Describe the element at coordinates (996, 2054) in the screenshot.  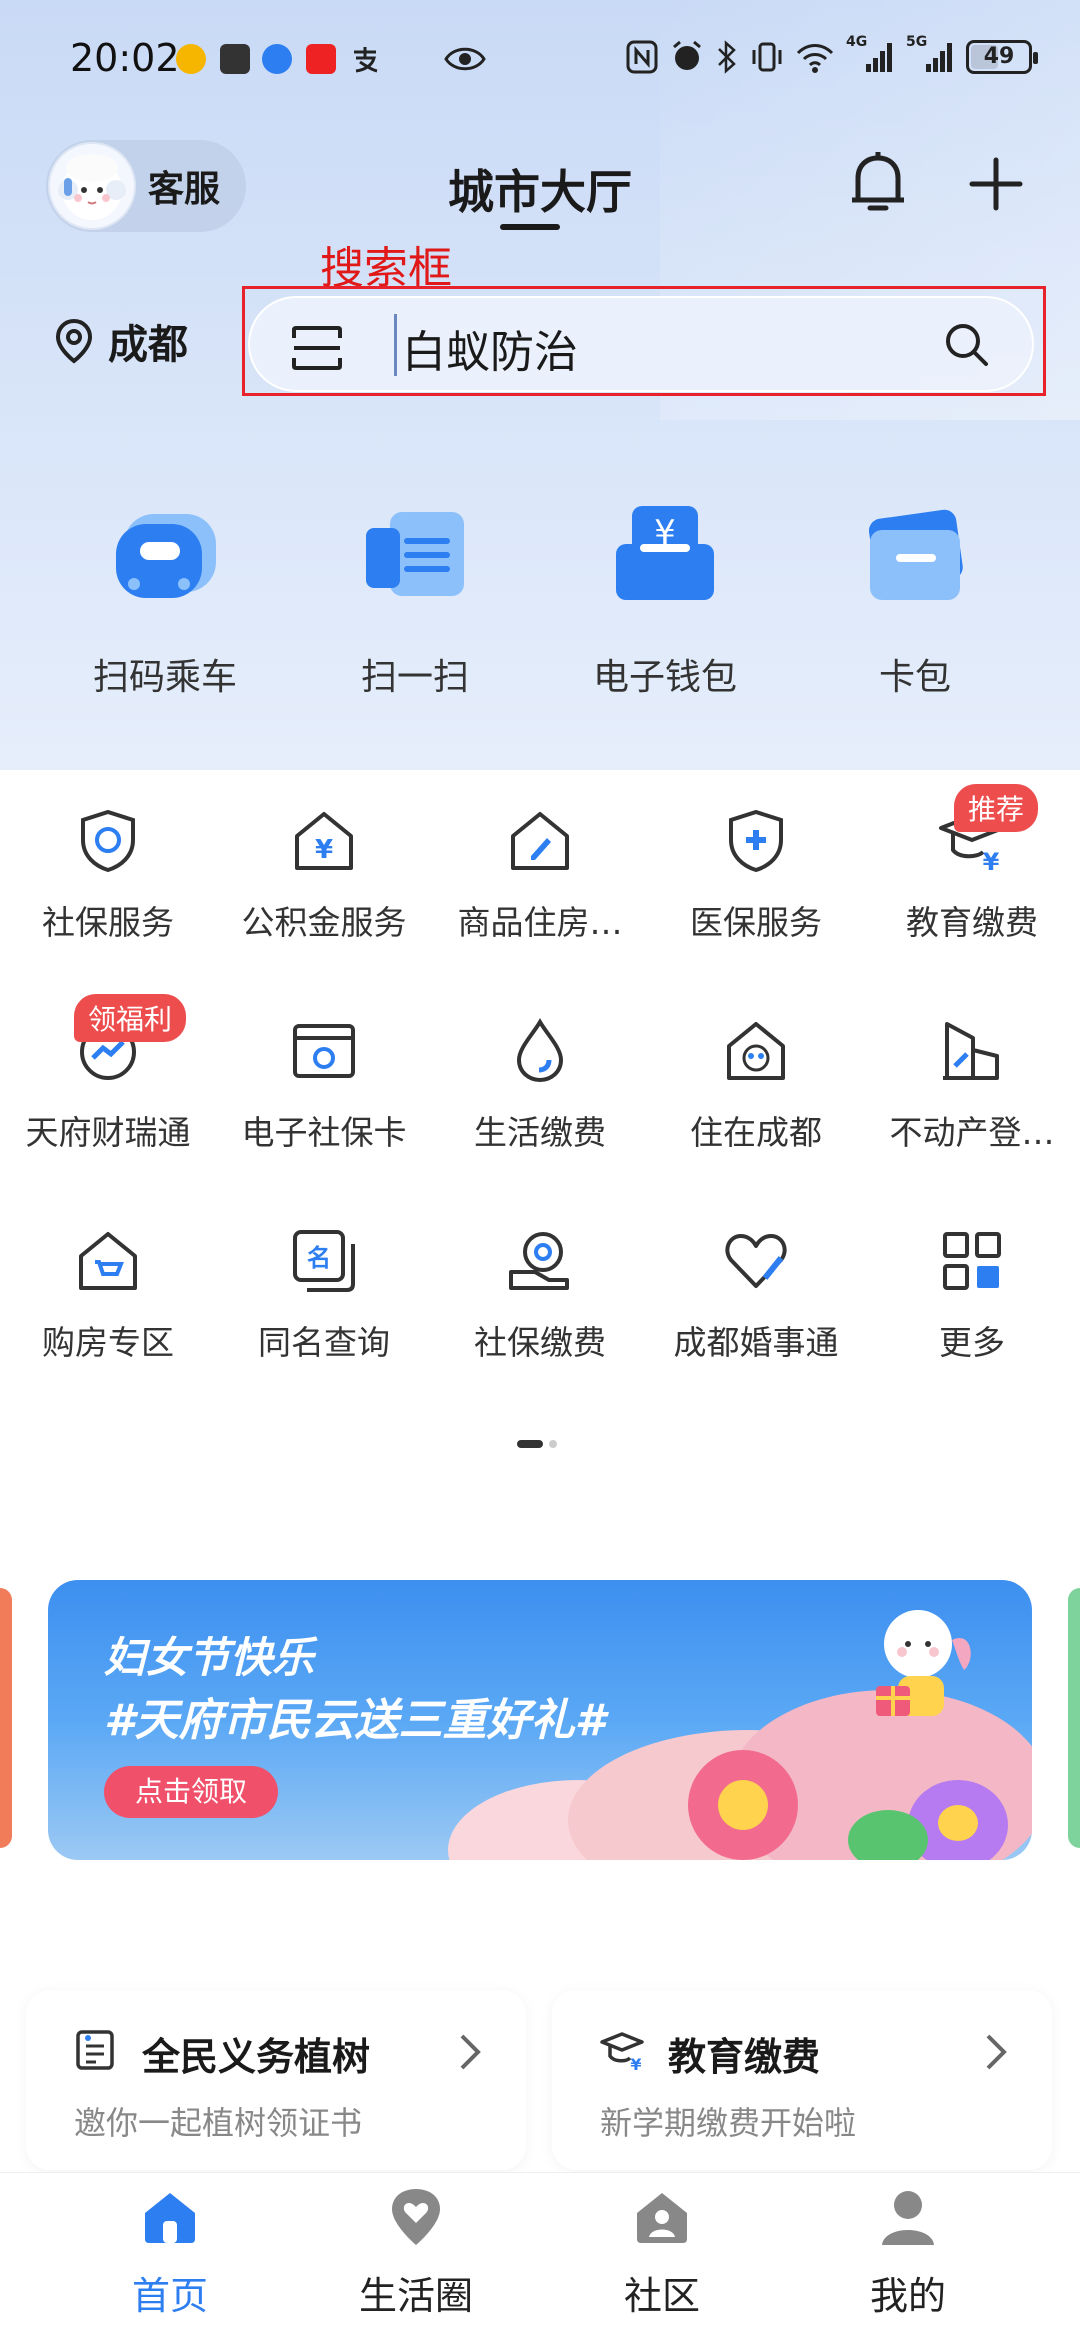
I see `chevron-right-icon` at that location.